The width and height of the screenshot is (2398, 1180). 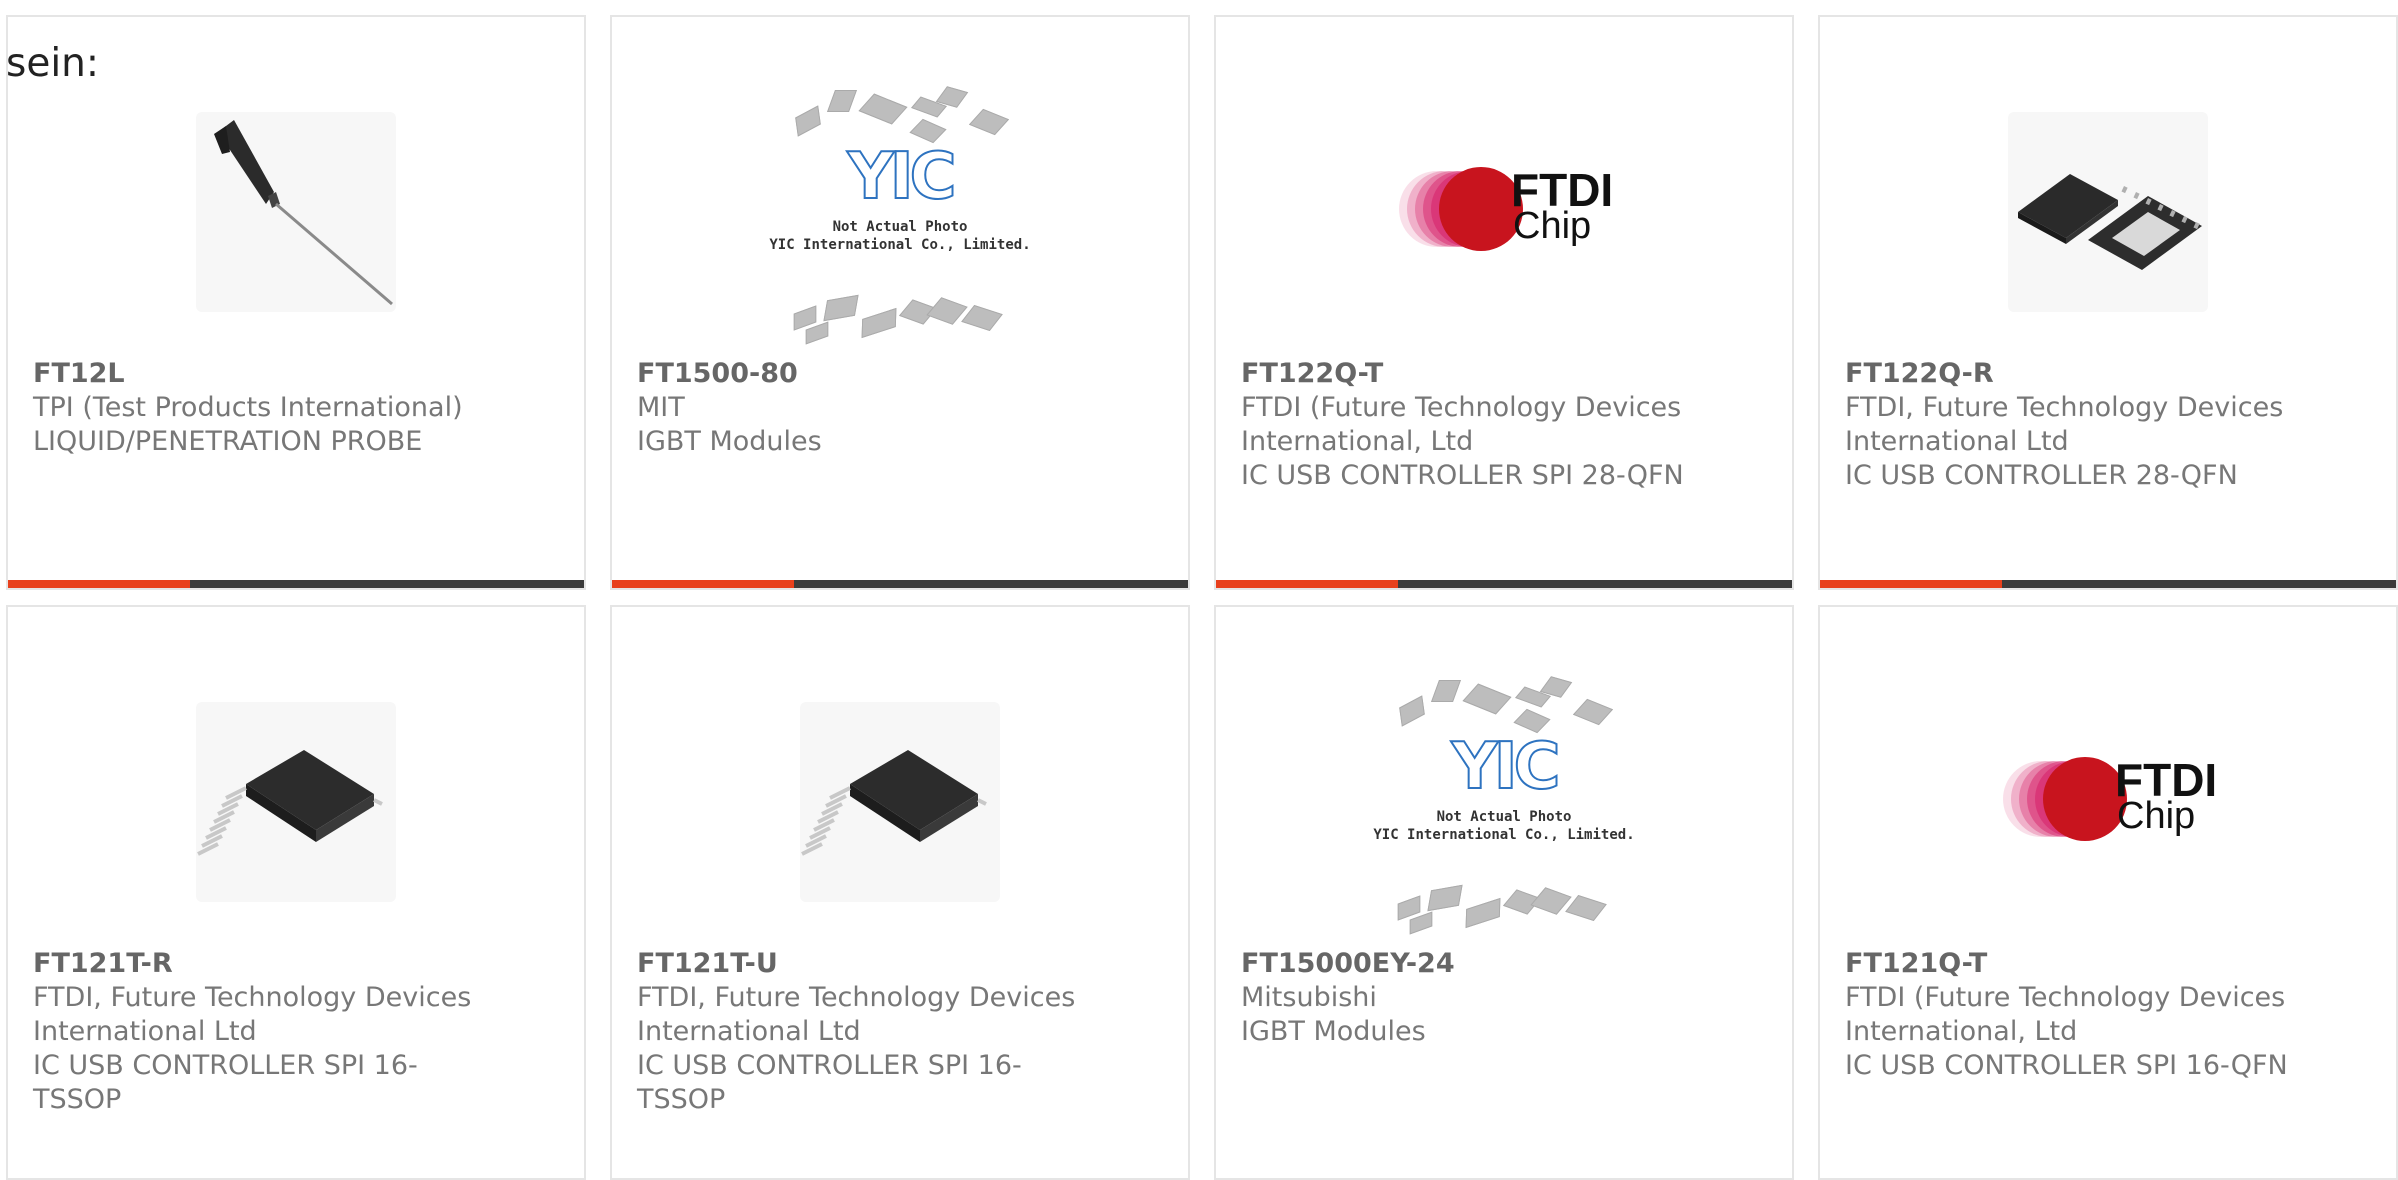 What do you see at coordinates (2075, 374) in the screenshot?
I see `part-number-link: FT122Q-R` at bounding box center [2075, 374].